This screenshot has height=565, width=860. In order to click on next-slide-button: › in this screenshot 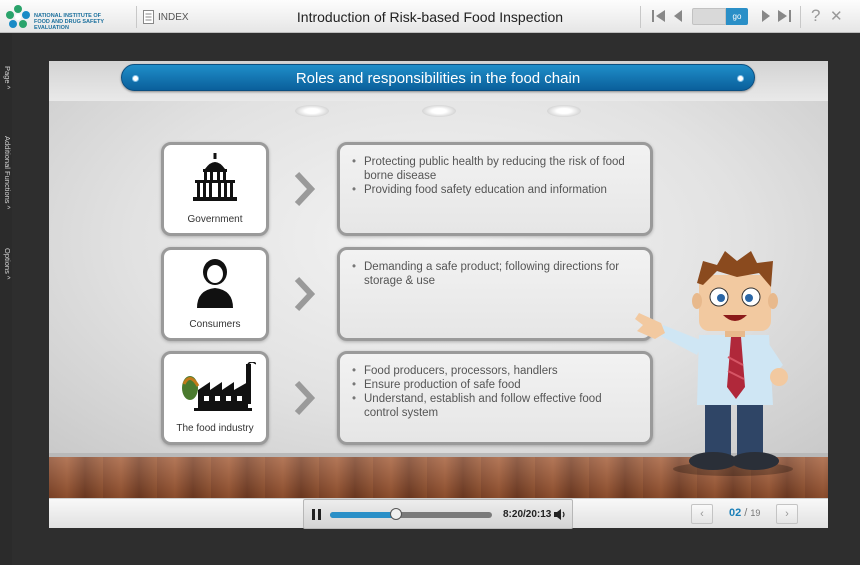, I will do `click(787, 514)`.